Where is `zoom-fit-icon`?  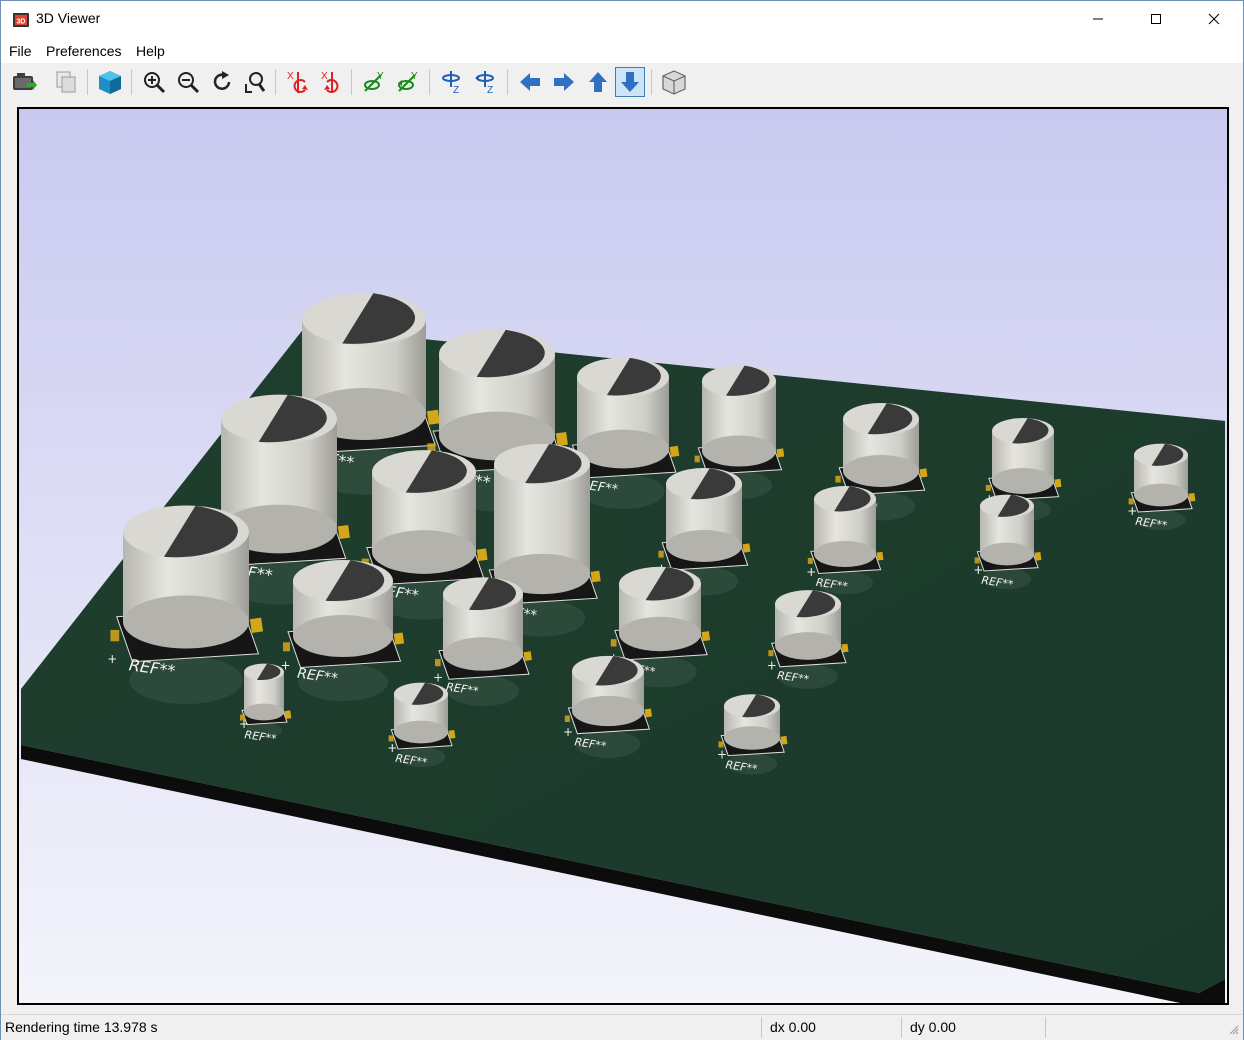 zoom-fit-icon is located at coordinates (256, 83).